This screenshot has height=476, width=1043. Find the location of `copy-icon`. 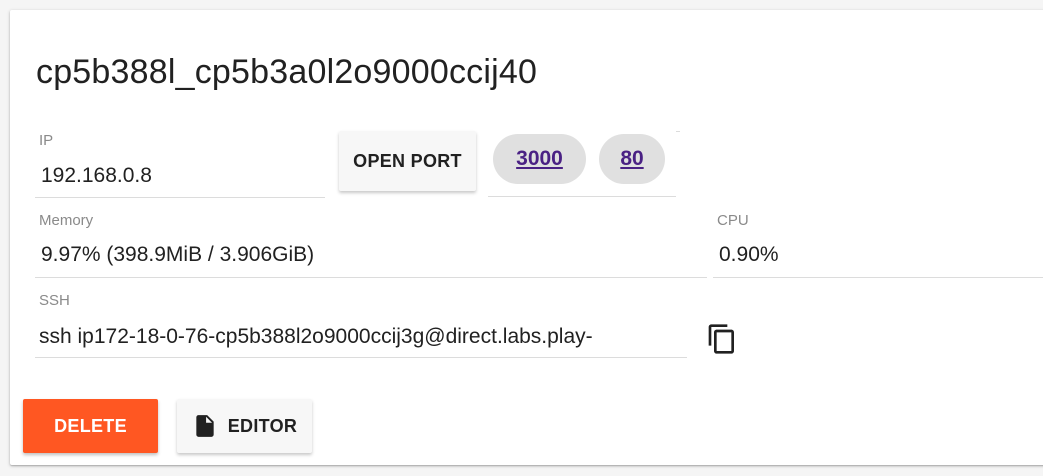

copy-icon is located at coordinates (721, 339).